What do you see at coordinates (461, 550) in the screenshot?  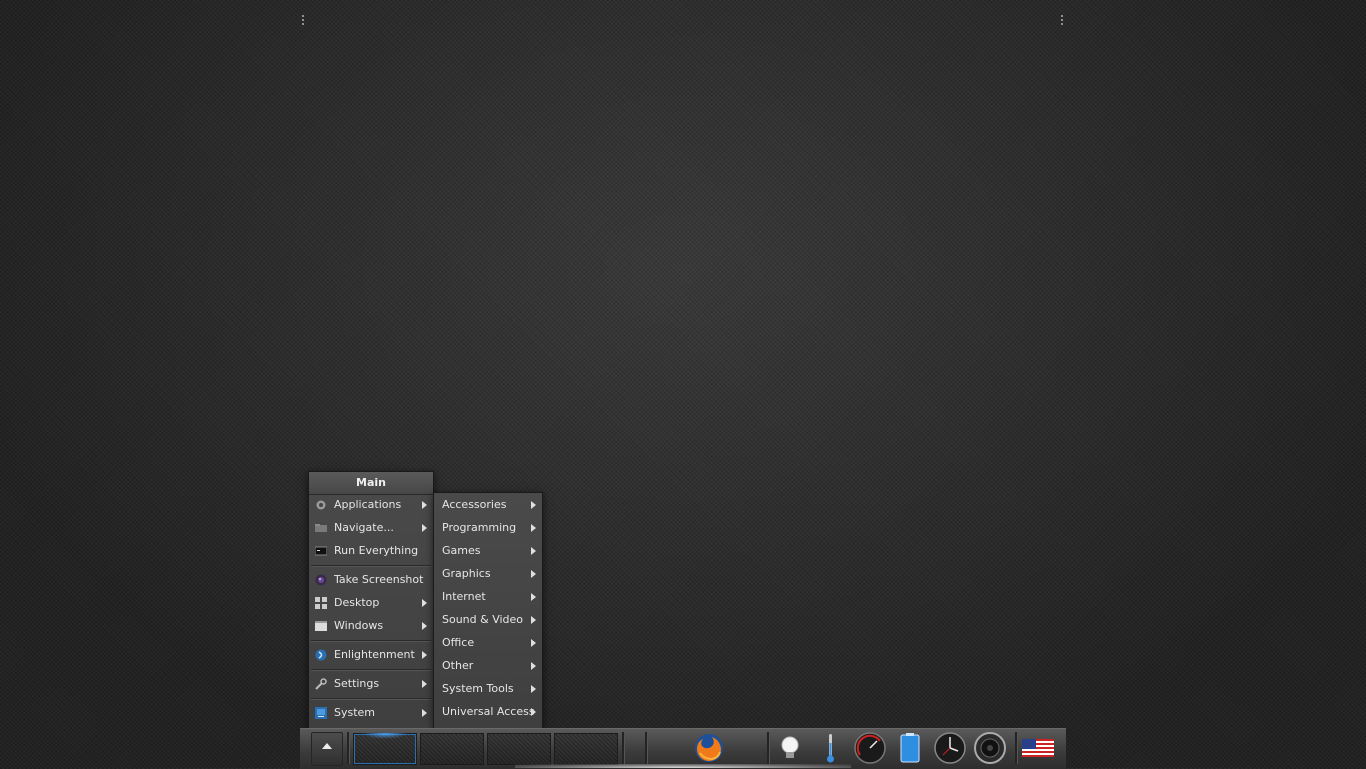 I see `menu-item-label: Games` at bounding box center [461, 550].